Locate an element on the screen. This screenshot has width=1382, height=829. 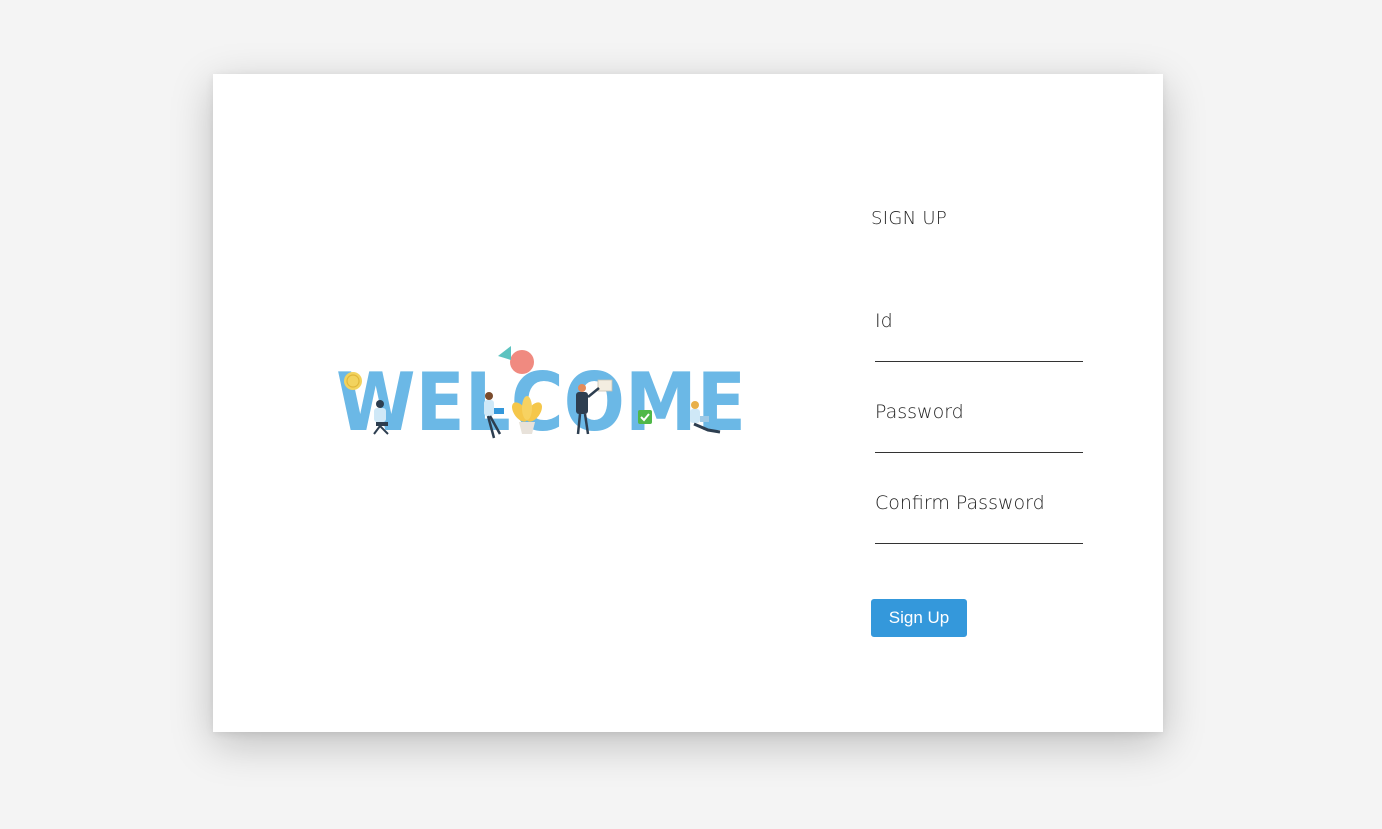
checkmark-icon is located at coordinates (645, 417).